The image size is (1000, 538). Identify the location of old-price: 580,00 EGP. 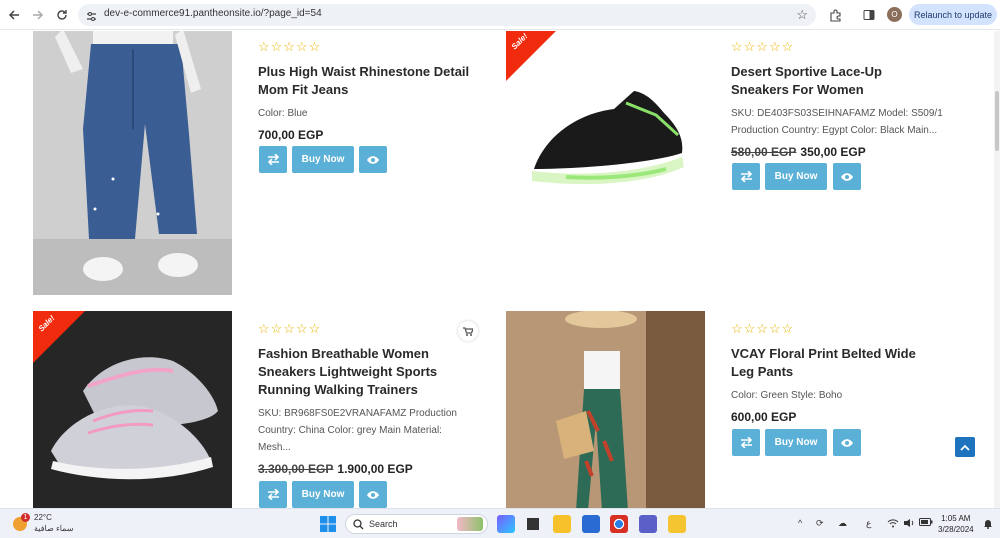
(764, 152).